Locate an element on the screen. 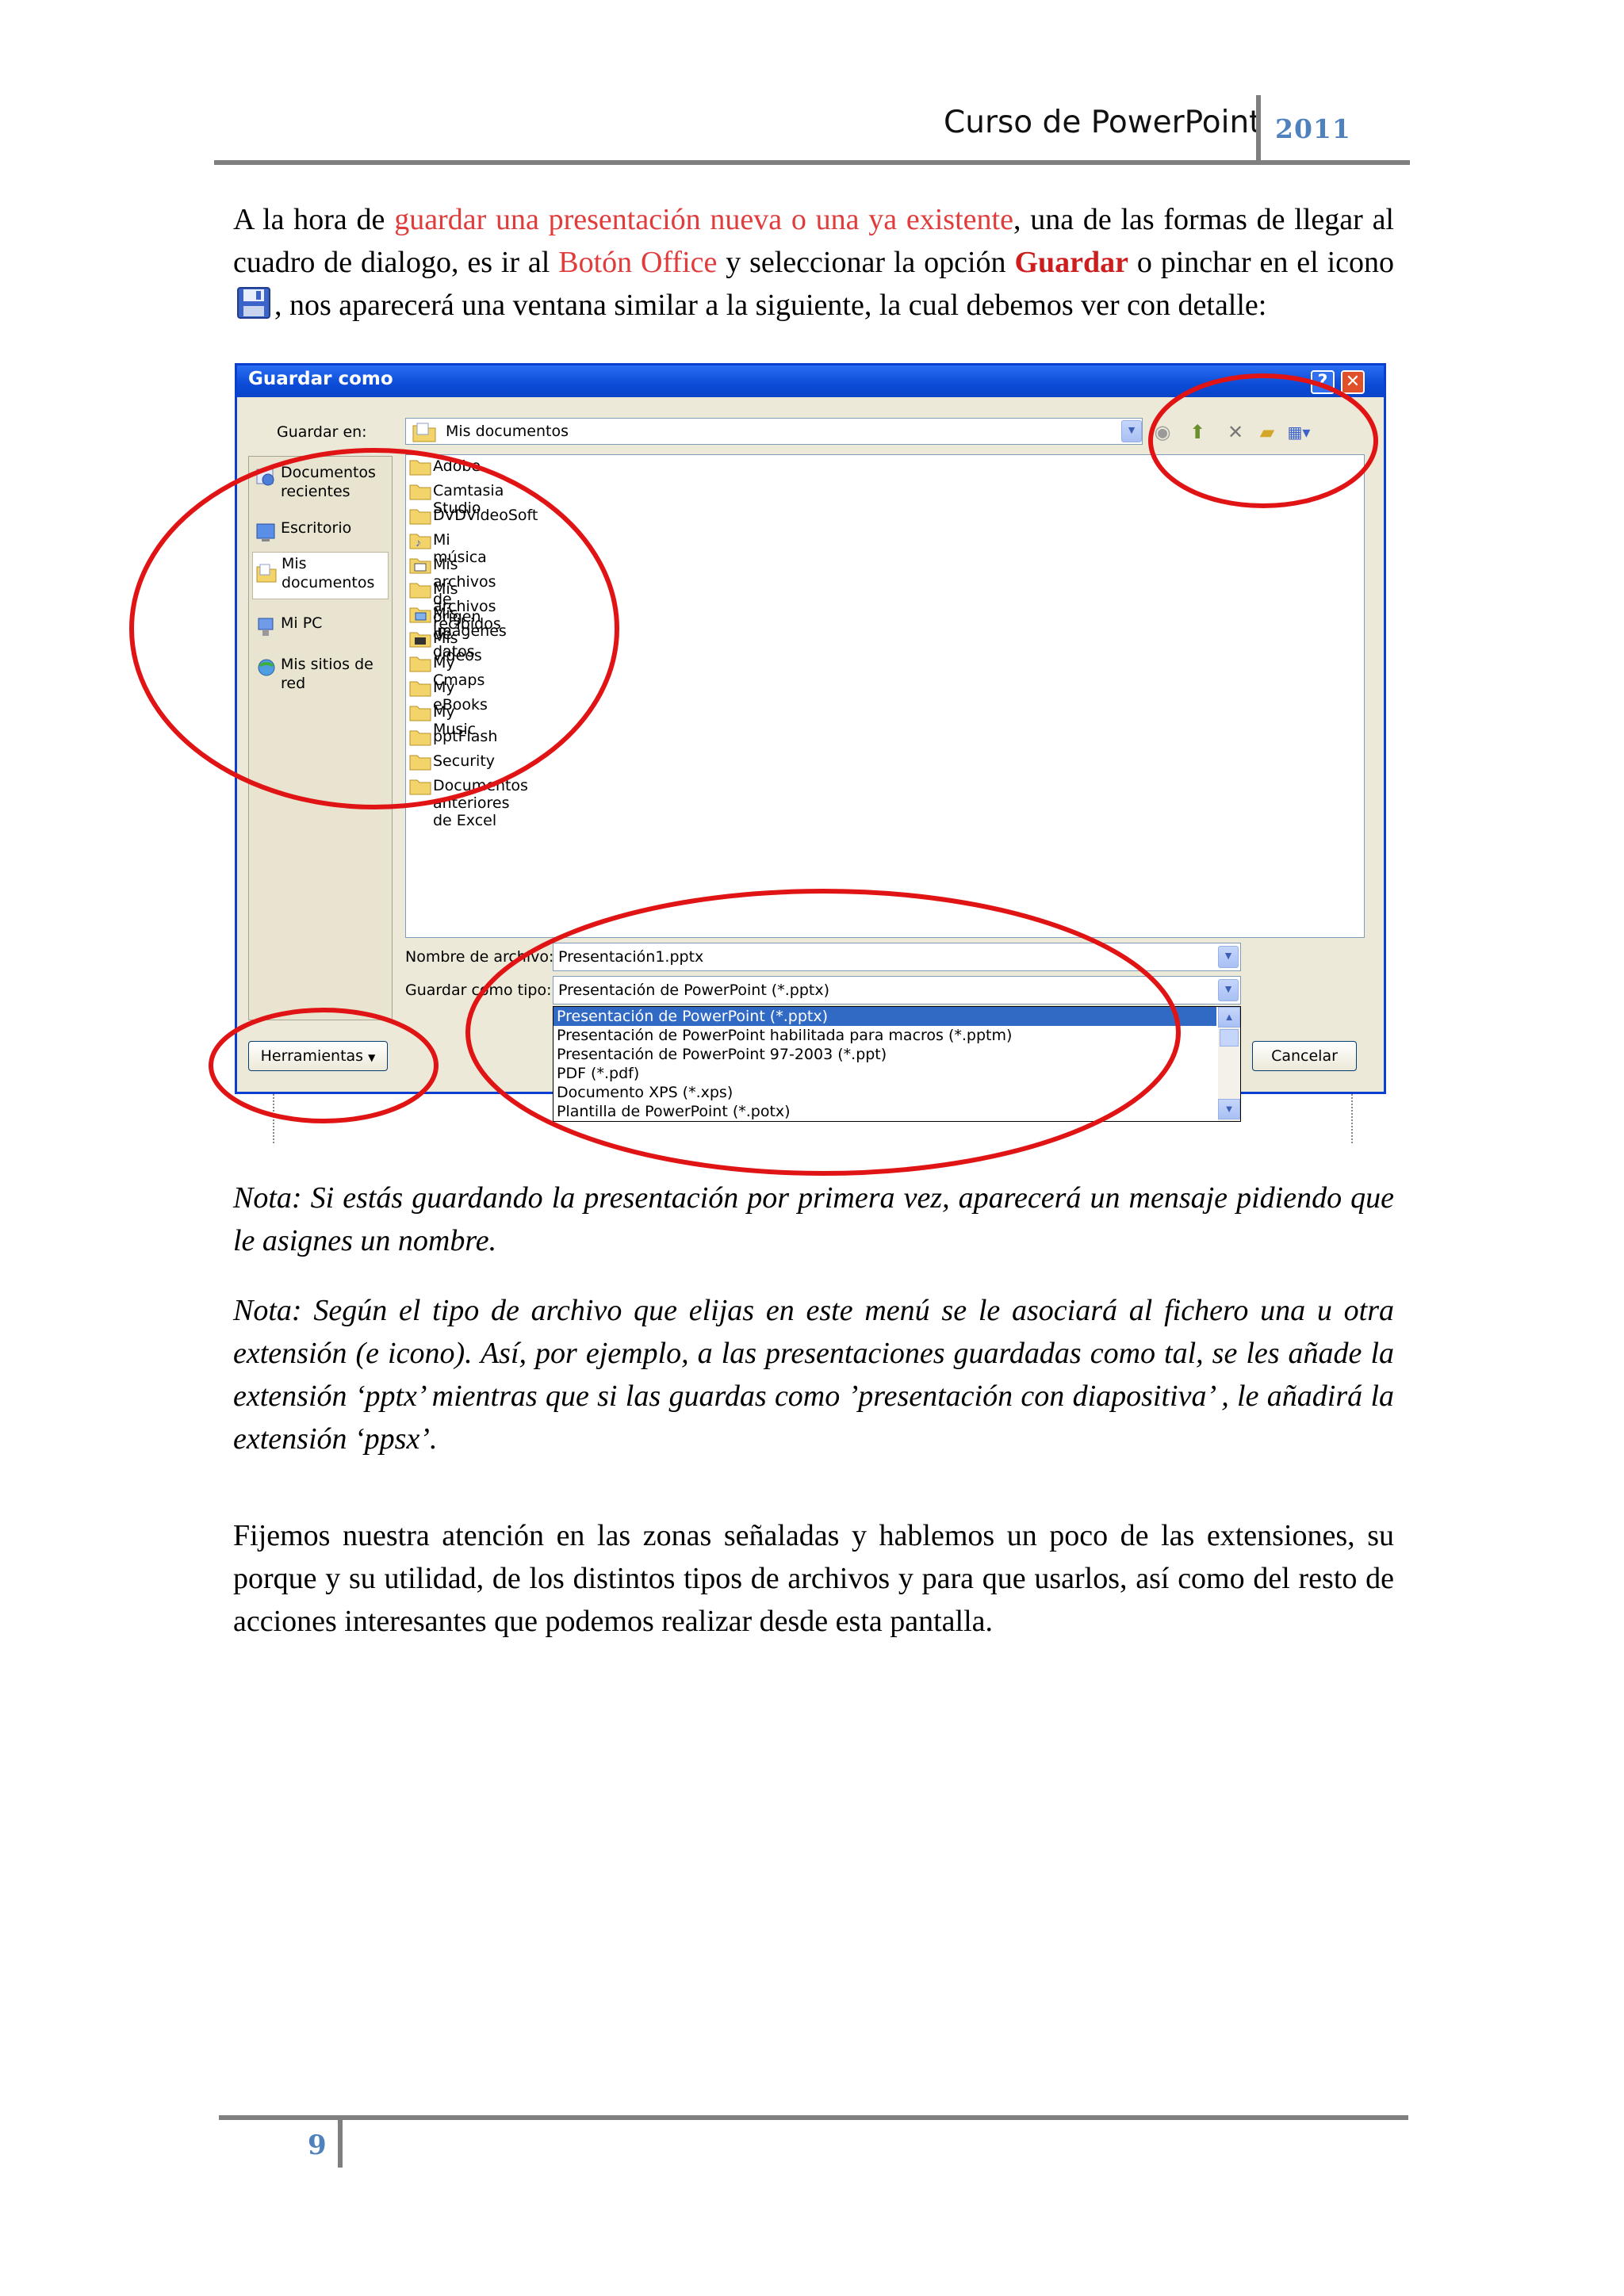  dialog-title: Guardar como is located at coordinates (320, 379).